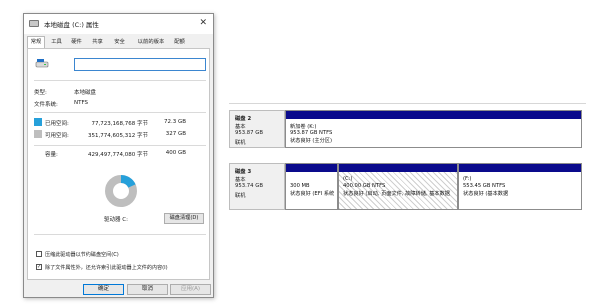 The width and height of the screenshot is (600, 304). I want to click on disk-name: 磁盘 3, so click(243, 172).